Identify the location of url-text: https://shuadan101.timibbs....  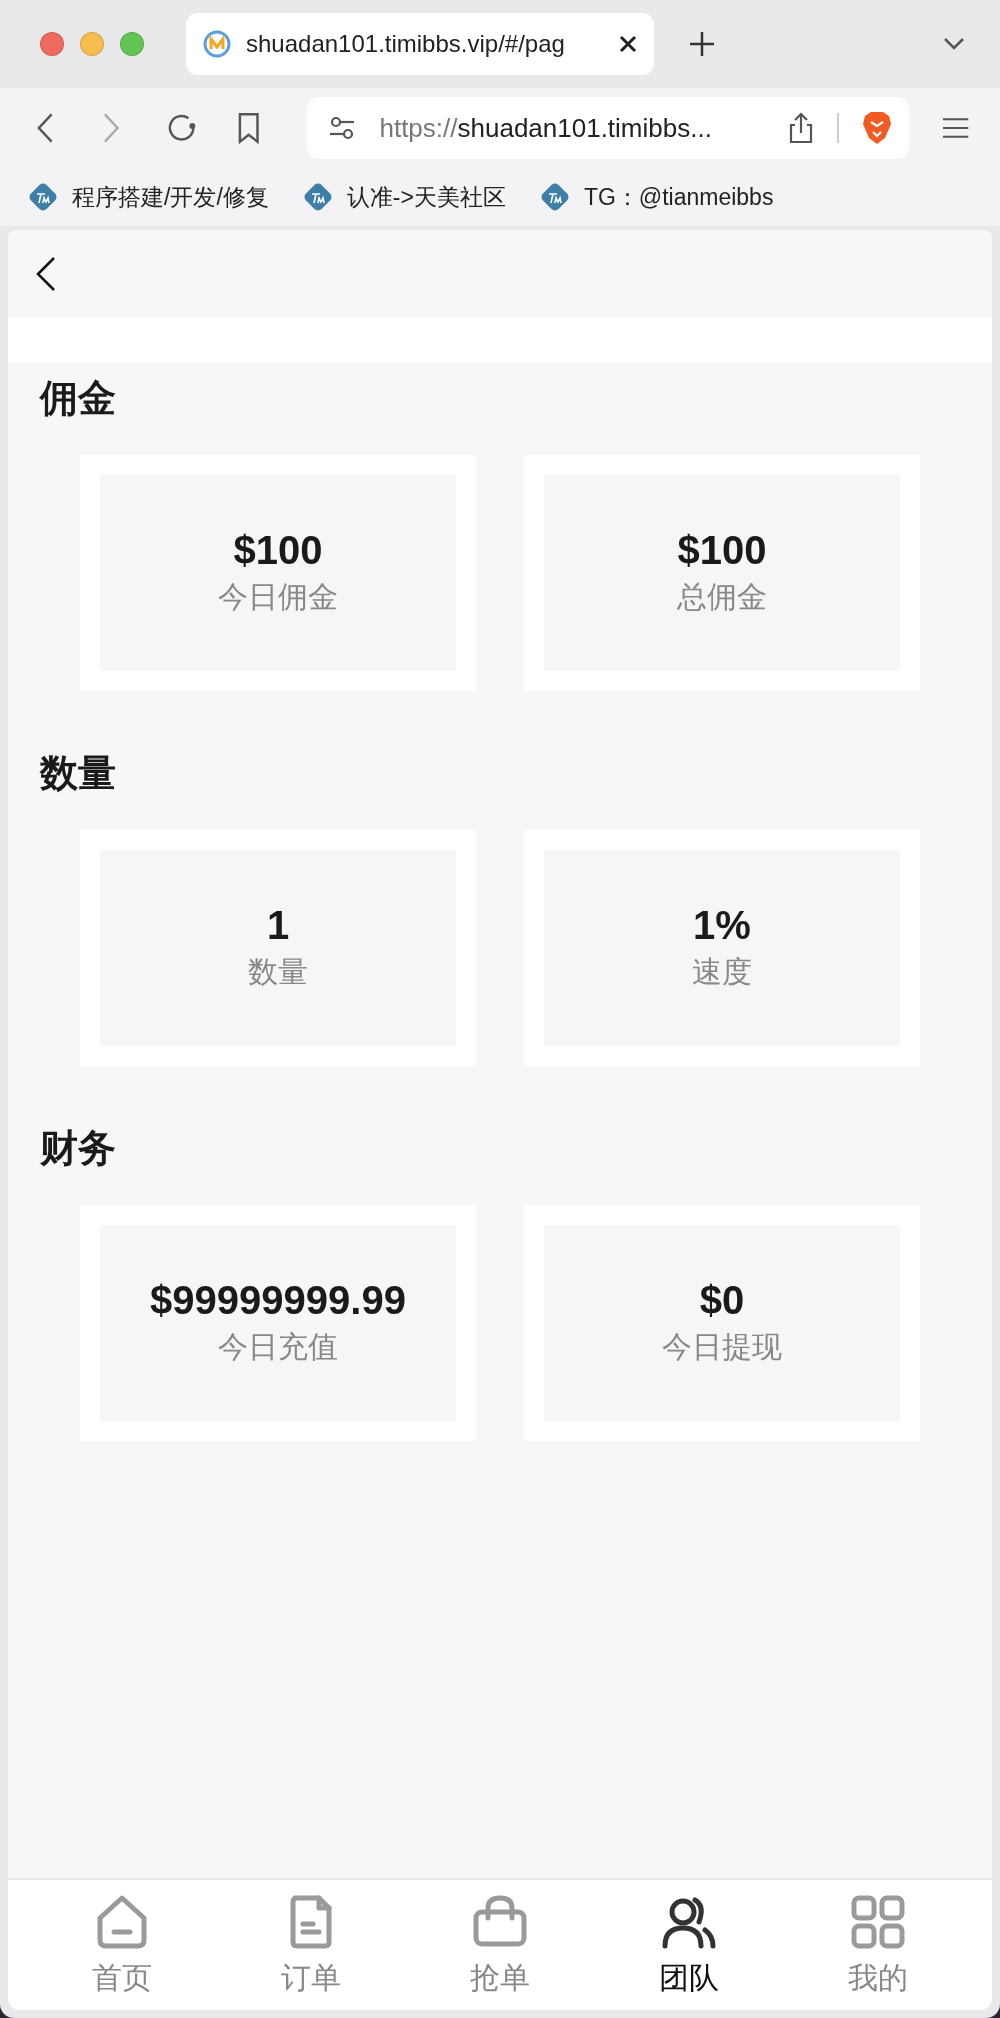
(546, 128).